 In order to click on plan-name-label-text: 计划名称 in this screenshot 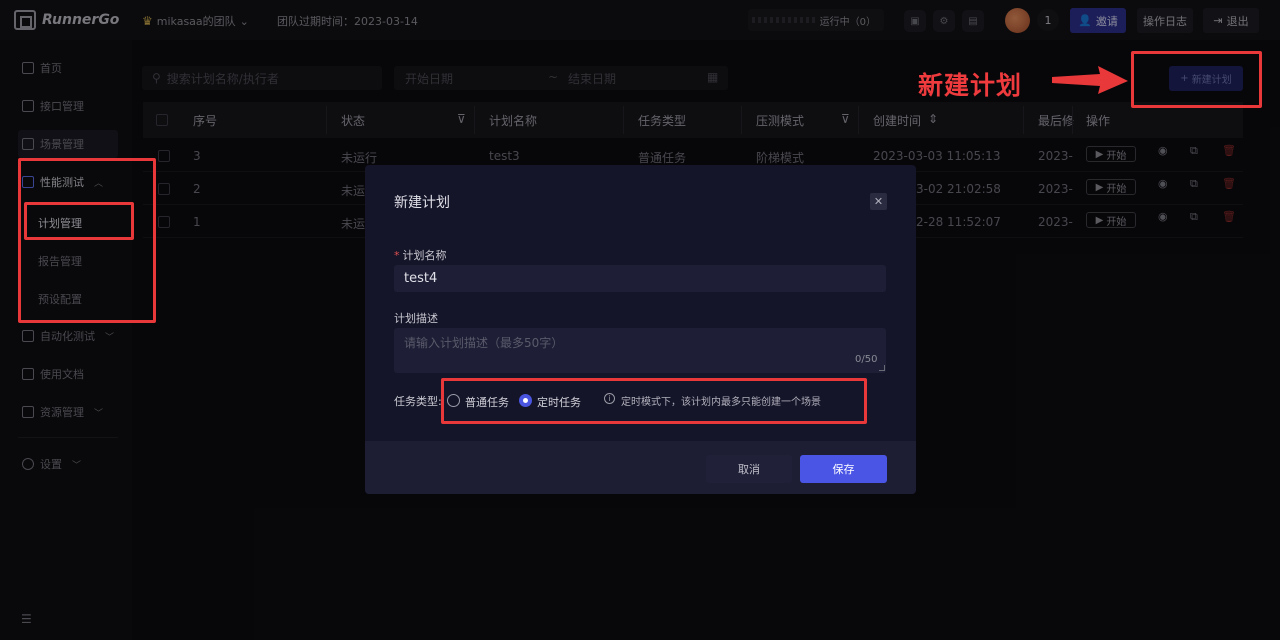, I will do `click(424, 255)`.